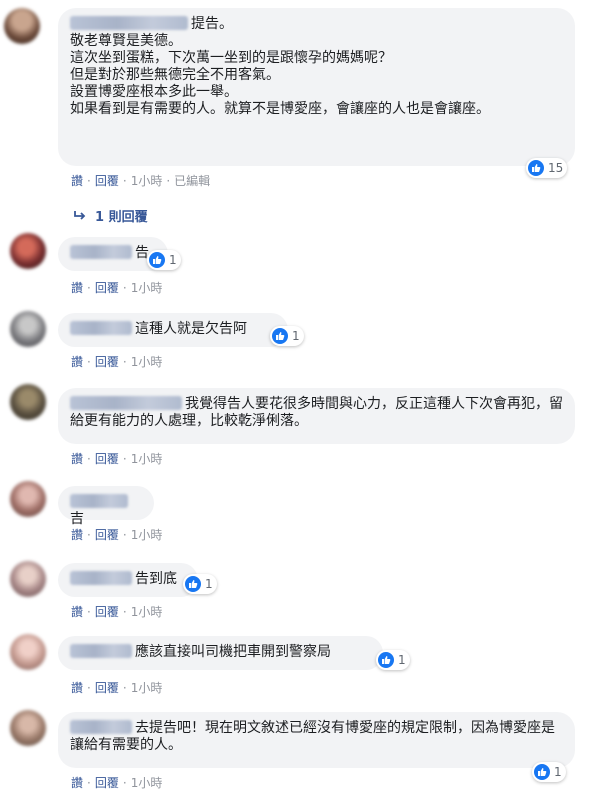 Image resolution: width=593 pixels, height=798 pixels. What do you see at coordinates (77, 519) in the screenshot?
I see `comment-text: 吉` at bounding box center [77, 519].